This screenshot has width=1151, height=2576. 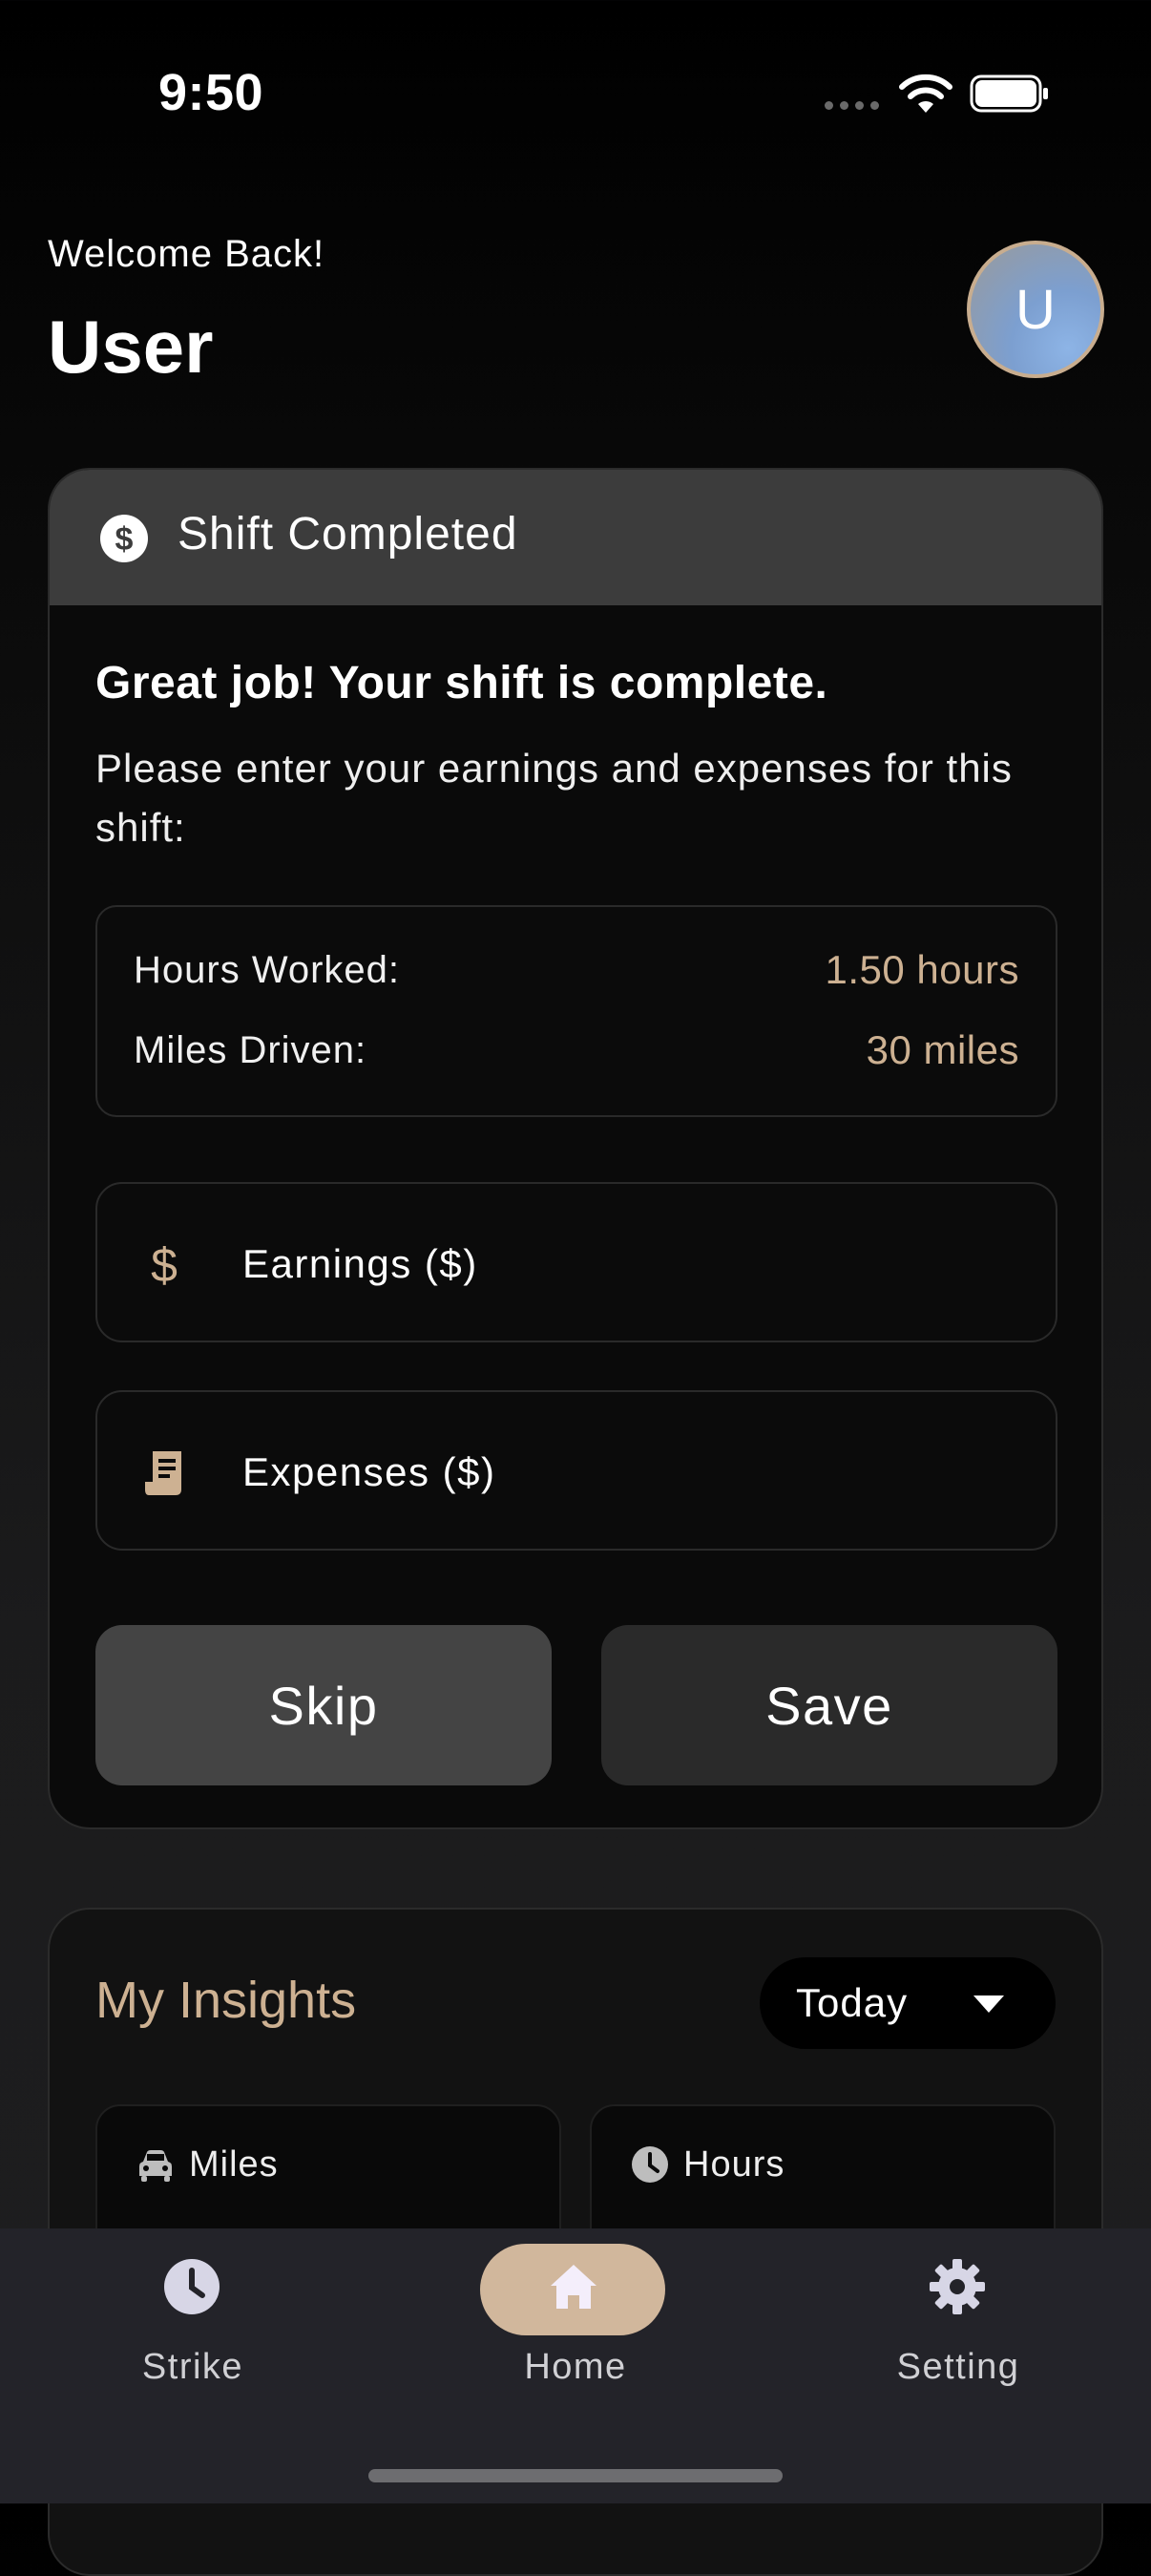 What do you see at coordinates (624, 1472) in the screenshot?
I see `expenses-input` at bounding box center [624, 1472].